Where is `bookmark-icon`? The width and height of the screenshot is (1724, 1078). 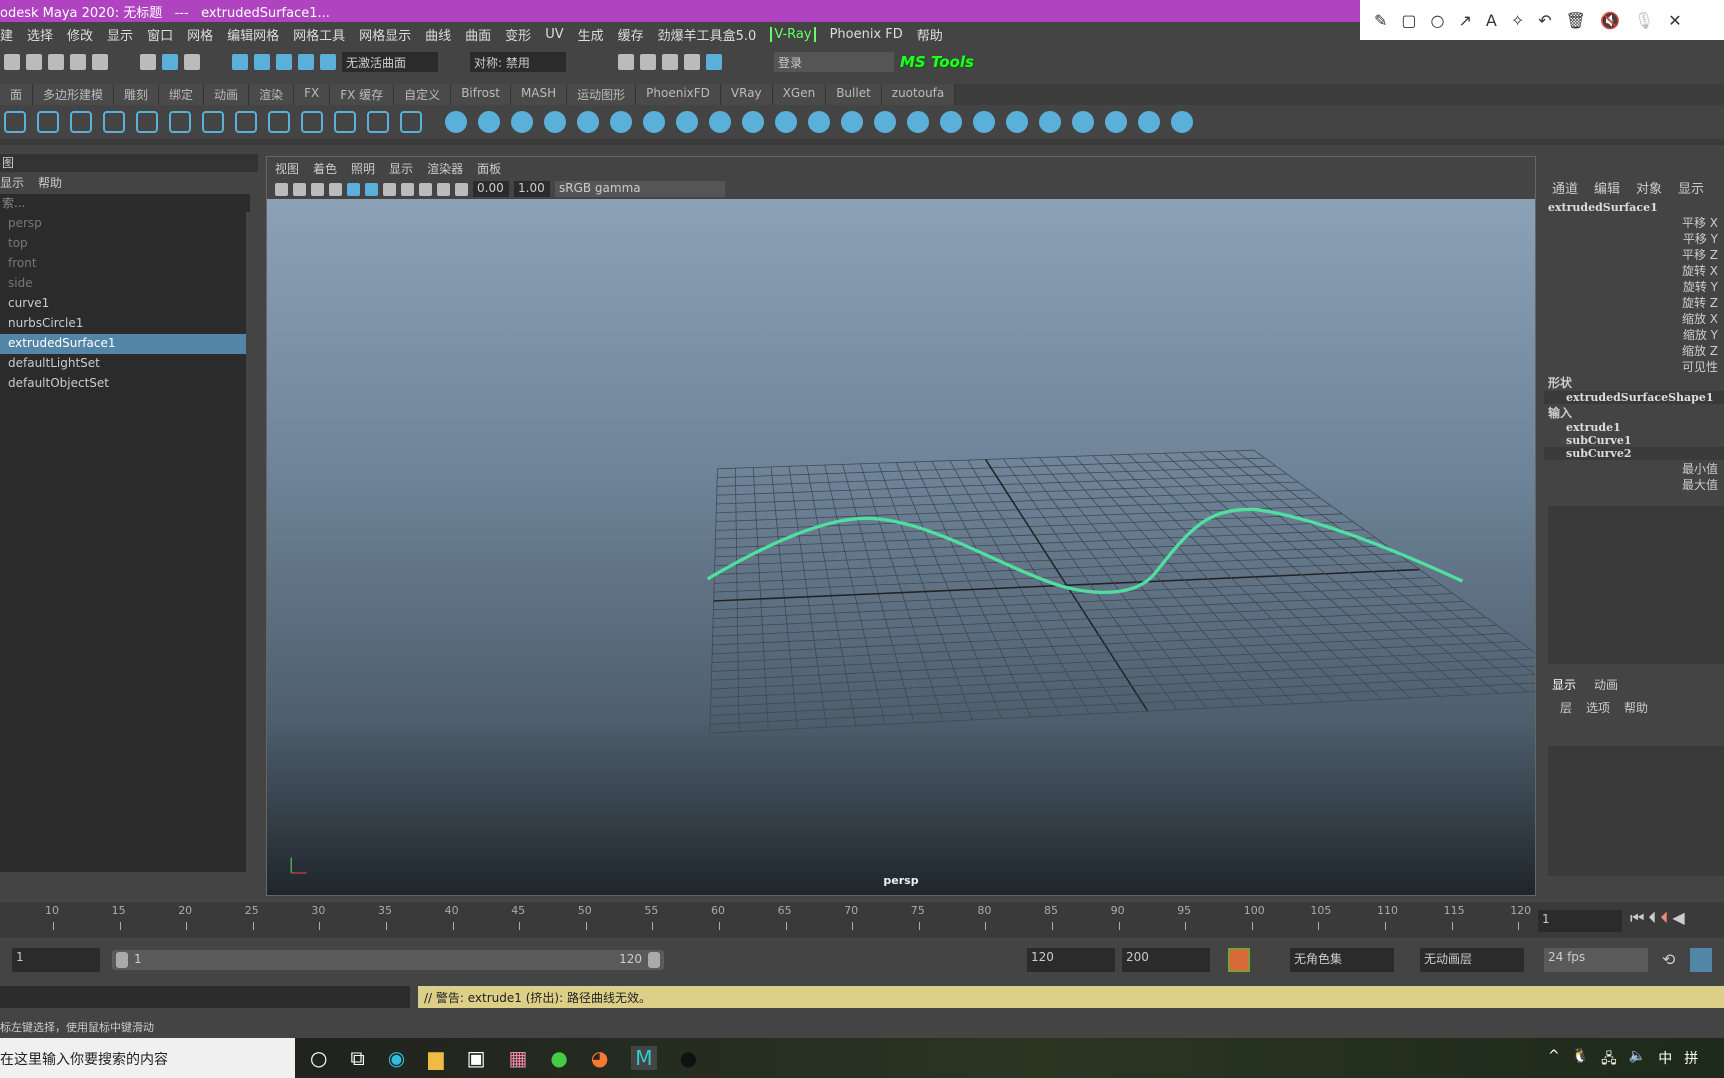 bookmark-icon is located at coordinates (299, 189).